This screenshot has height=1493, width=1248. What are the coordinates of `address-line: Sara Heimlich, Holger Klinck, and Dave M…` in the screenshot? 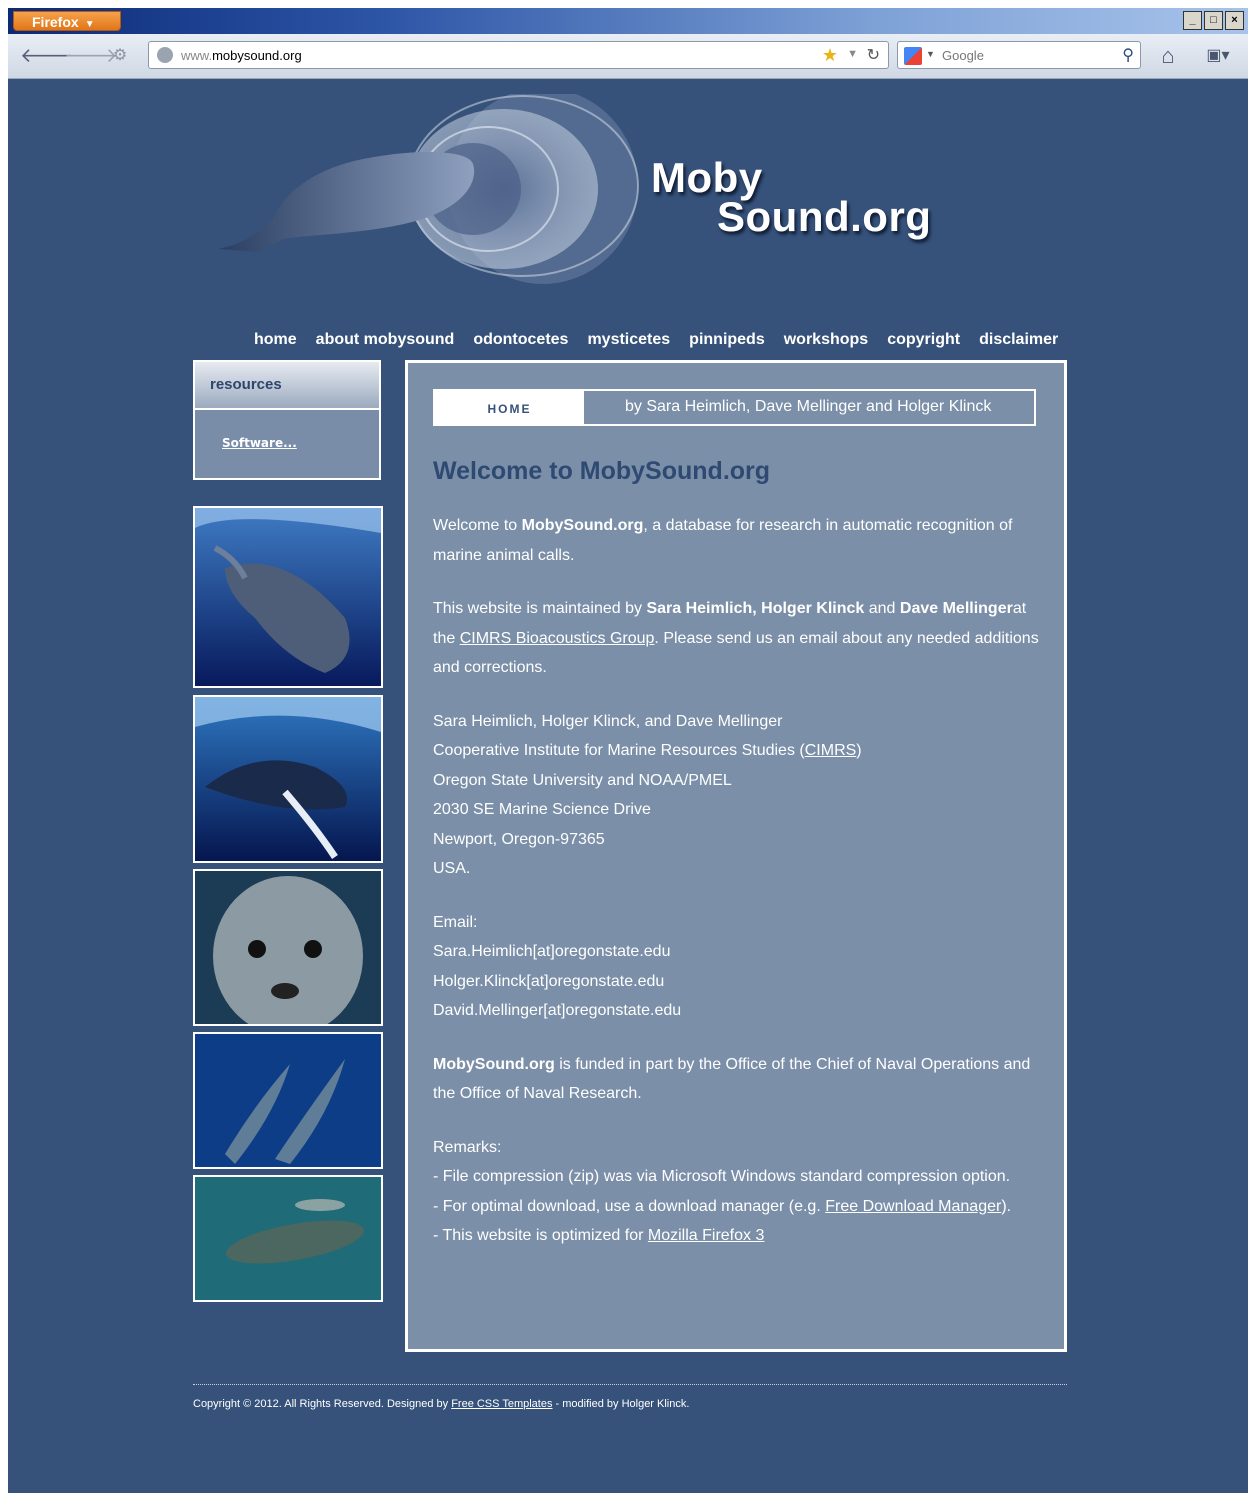 It's located at (608, 721).